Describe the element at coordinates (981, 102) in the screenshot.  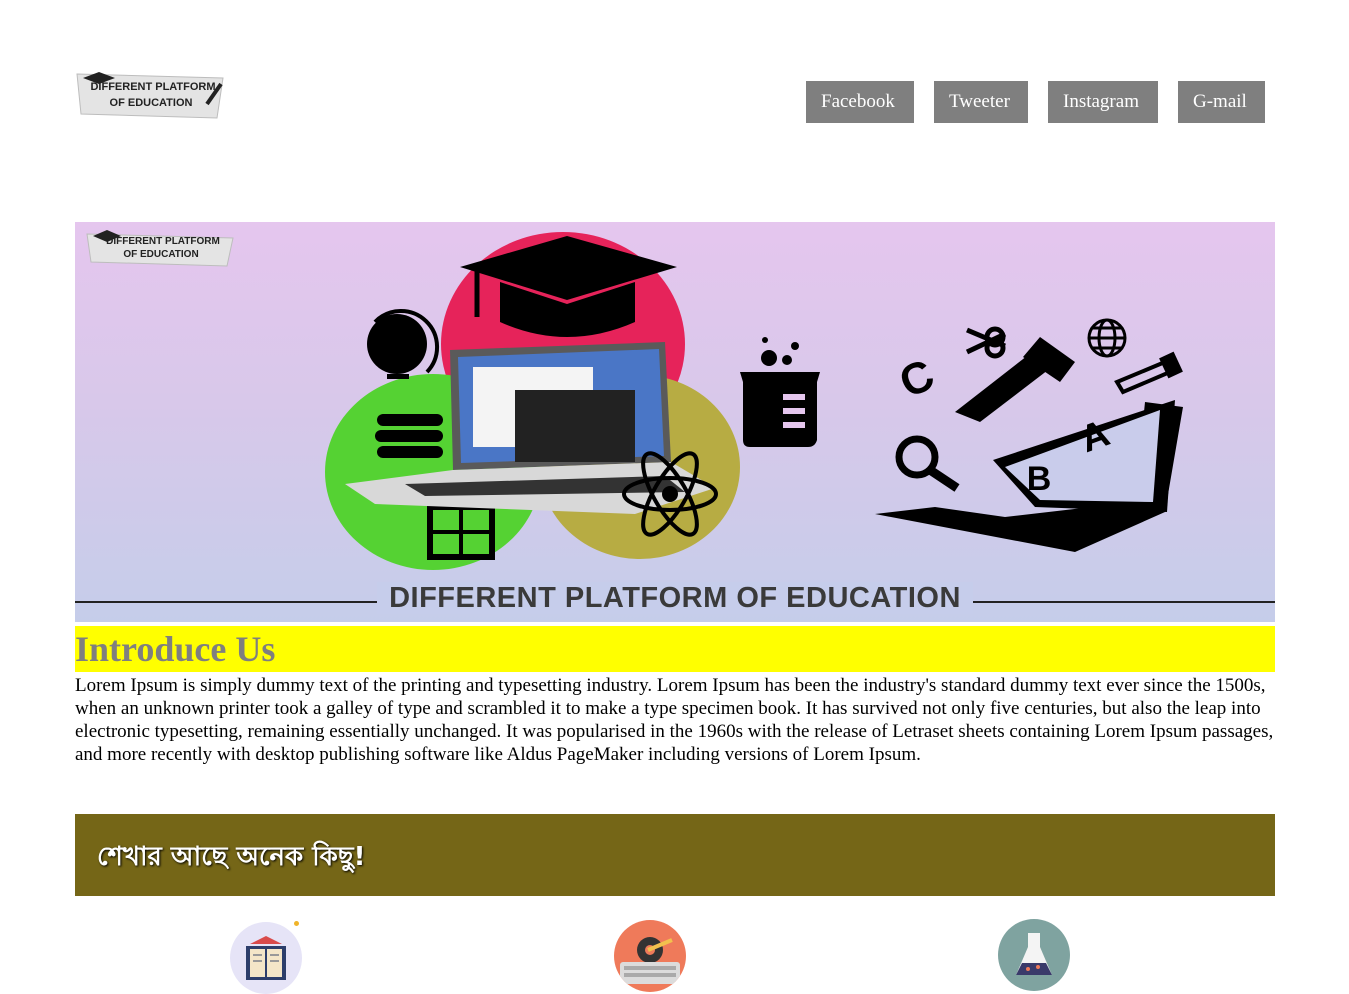
I see `tweeter-button: Tweeter` at that location.